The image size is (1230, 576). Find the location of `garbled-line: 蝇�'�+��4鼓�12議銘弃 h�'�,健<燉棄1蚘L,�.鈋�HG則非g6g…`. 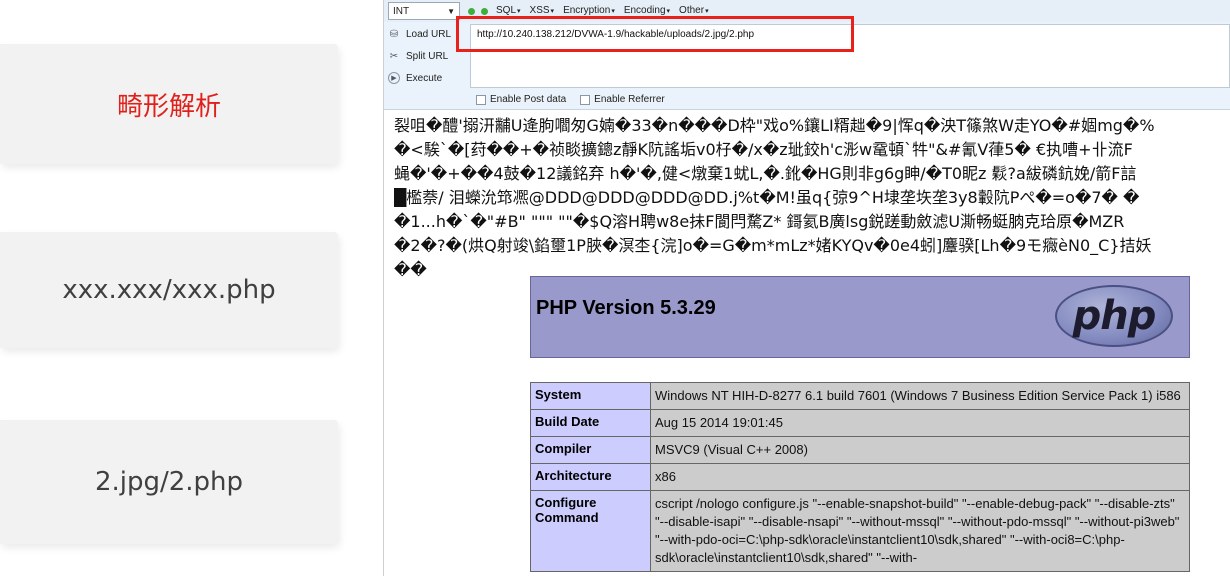

garbled-line: 蝇�'�+��4鼓�12議銘弃 h�'�,健<燉棄1蚘L,�.鈋�HG則非g6g… is located at coordinates (765, 173).